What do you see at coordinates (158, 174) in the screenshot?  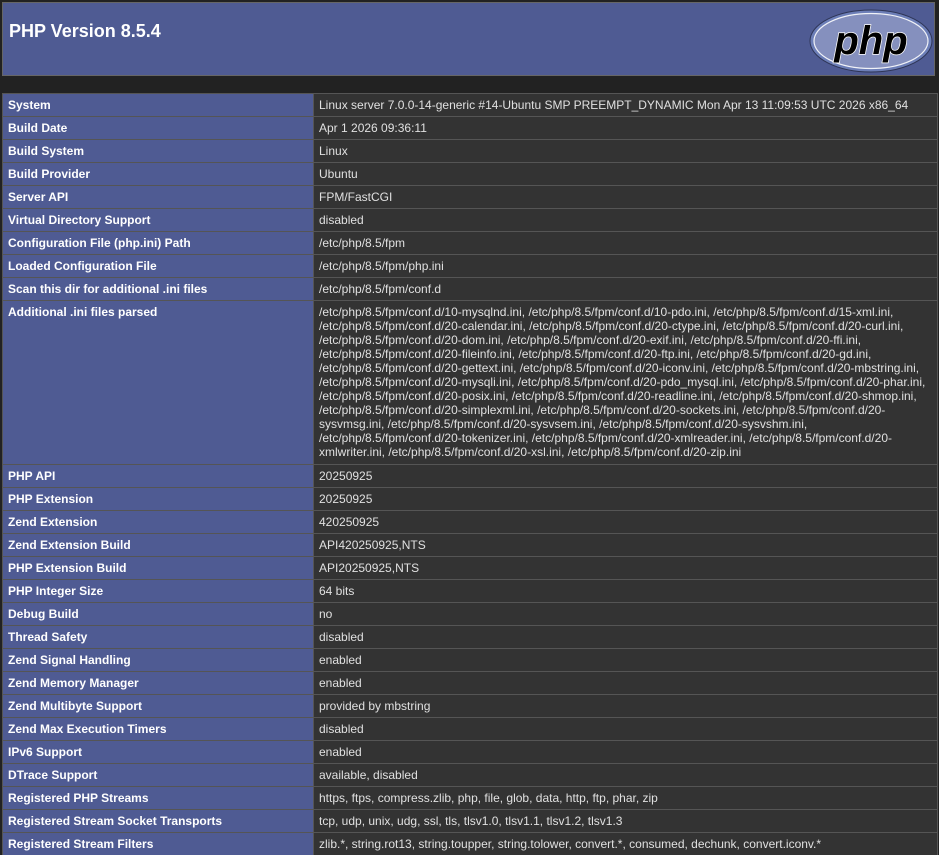 I see `row-label: Build Provider` at bounding box center [158, 174].